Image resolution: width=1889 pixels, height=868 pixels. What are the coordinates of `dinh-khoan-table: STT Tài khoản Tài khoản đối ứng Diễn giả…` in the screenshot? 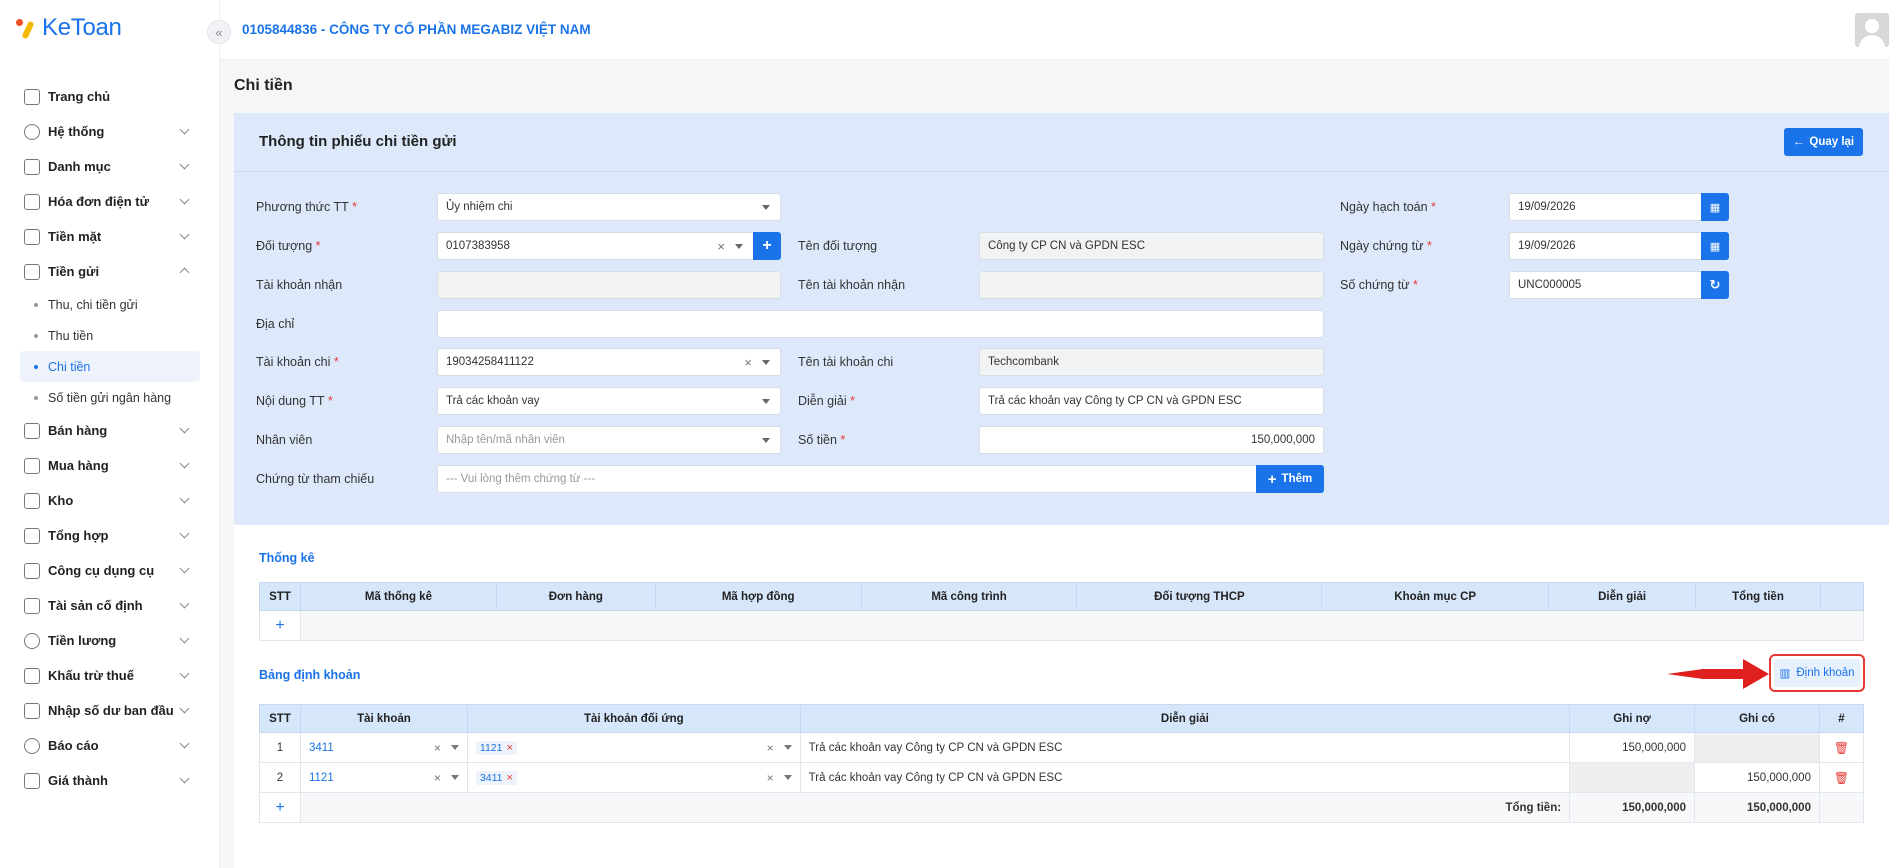 It's located at (1062, 763).